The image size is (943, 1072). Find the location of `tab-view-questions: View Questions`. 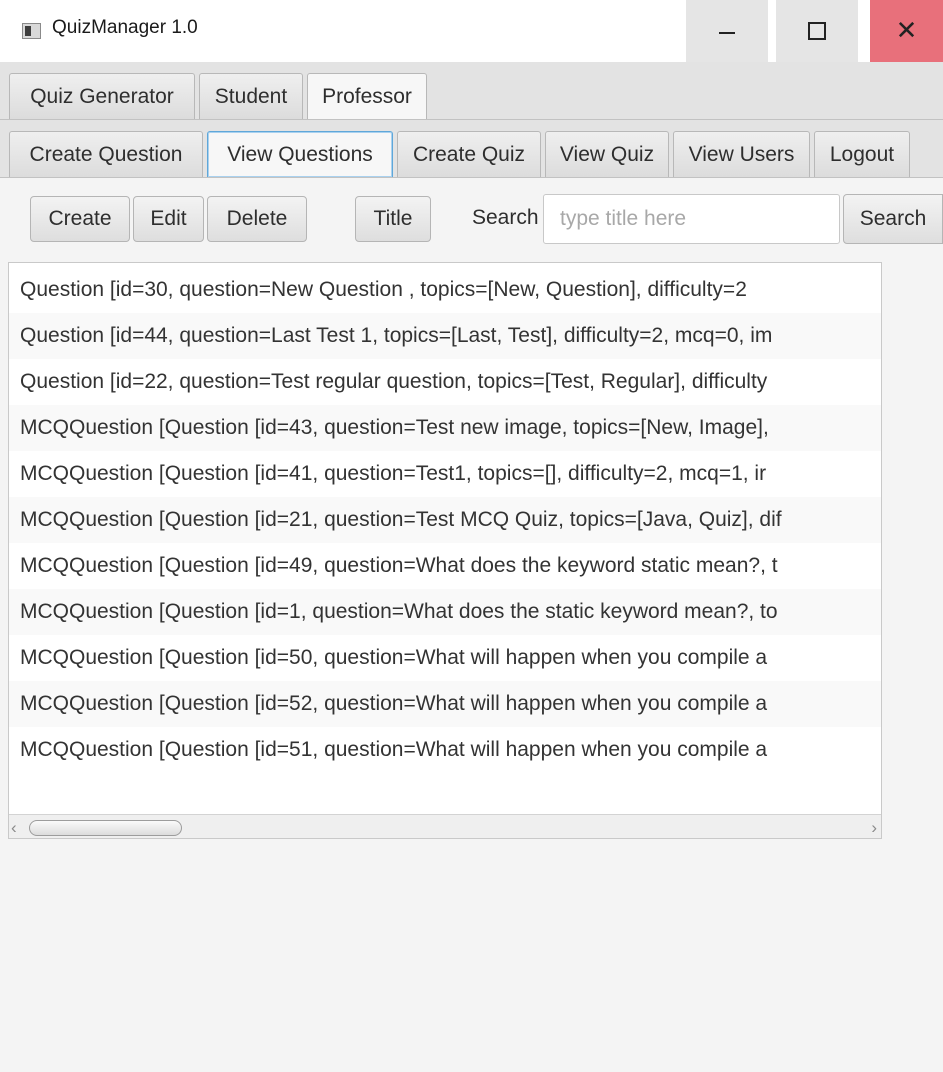

tab-view-questions: View Questions is located at coordinates (300, 154).